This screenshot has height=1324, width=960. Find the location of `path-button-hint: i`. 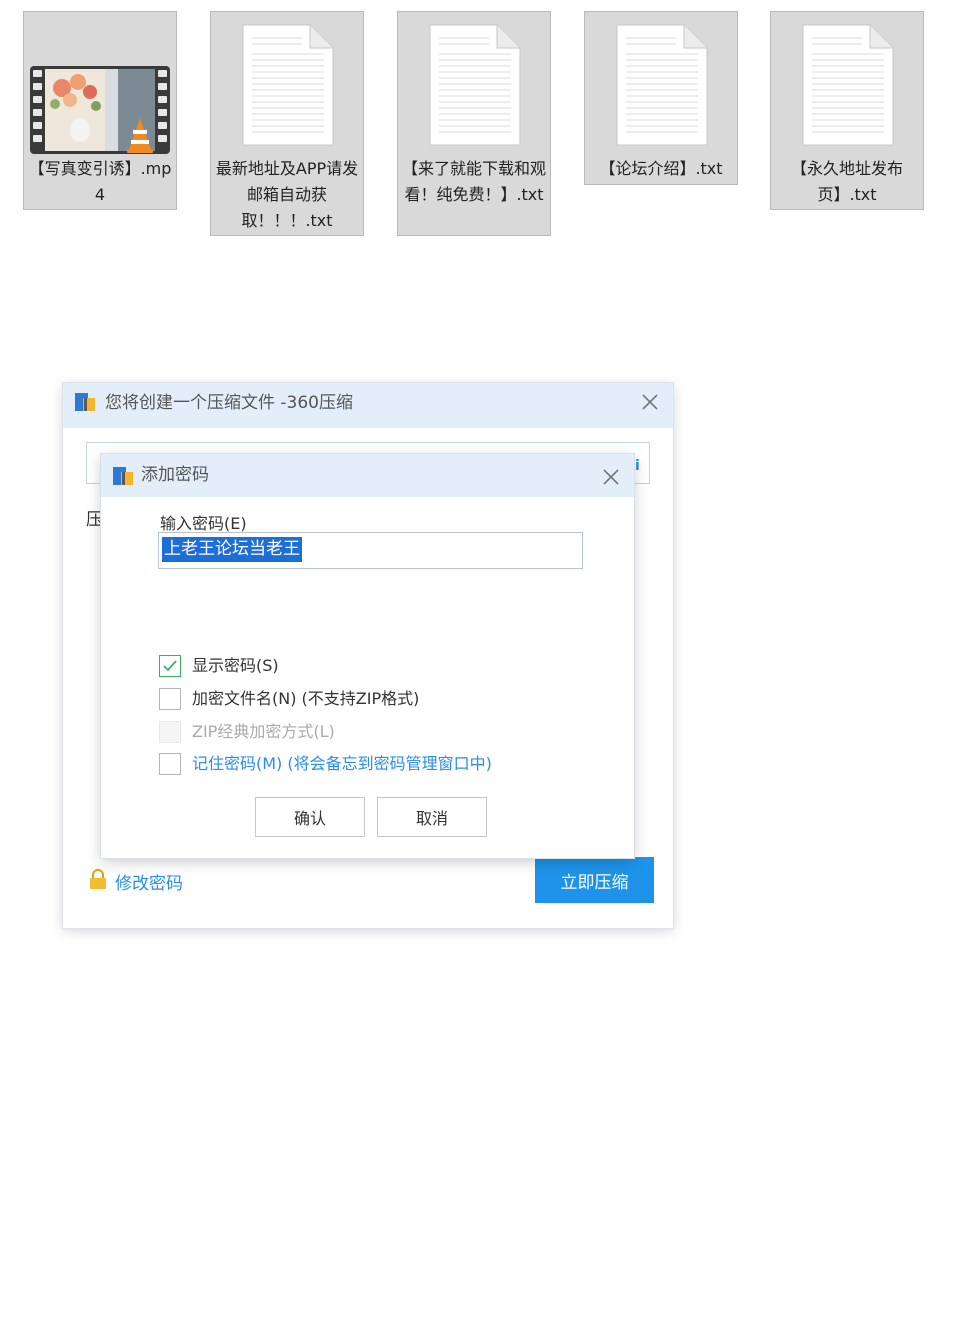

path-button-hint: i is located at coordinates (637, 466).